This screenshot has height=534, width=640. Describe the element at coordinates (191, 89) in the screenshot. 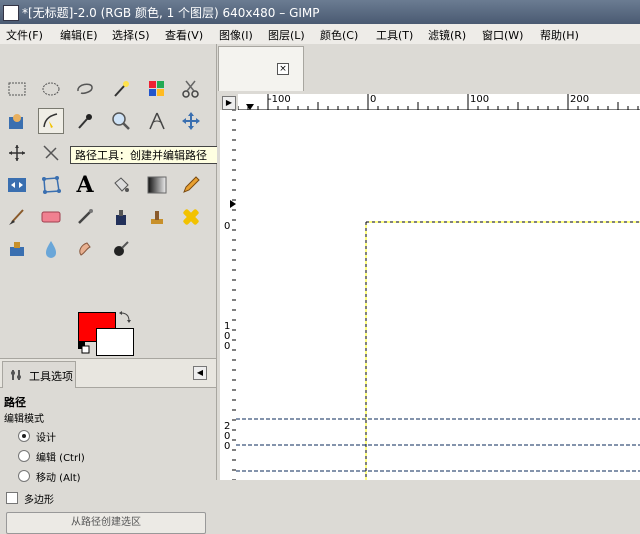

I see `scissors-icon` at that location.